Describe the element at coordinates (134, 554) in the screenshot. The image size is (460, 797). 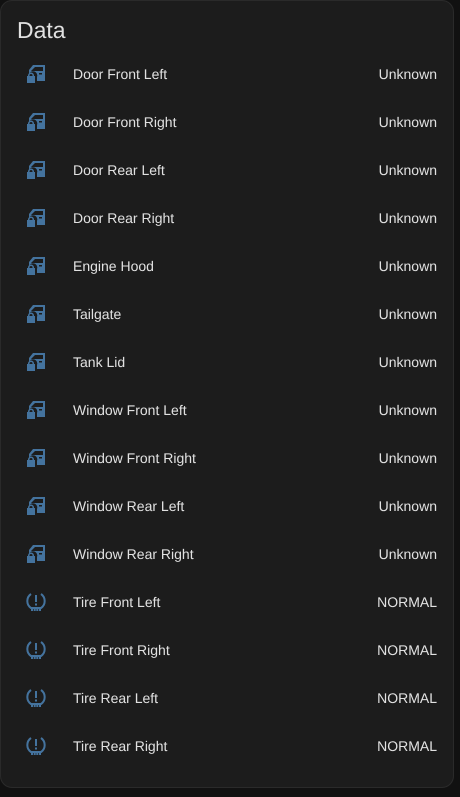
I see `entity-name: Window Rear Right` at that location.